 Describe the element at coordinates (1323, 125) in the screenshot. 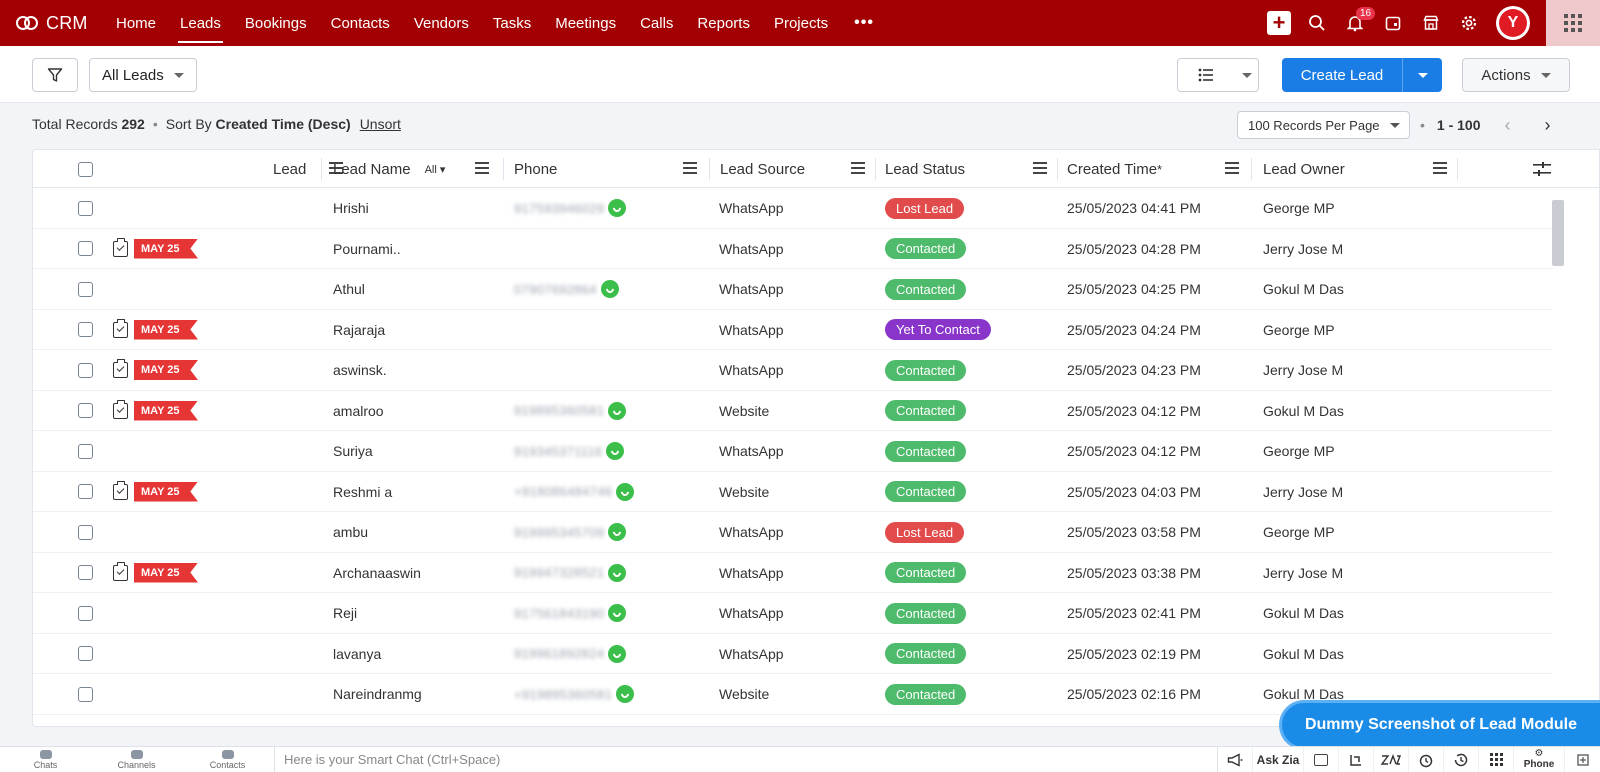

I see `records-per-page-dropdown: 100 Records Per Page` at that location.